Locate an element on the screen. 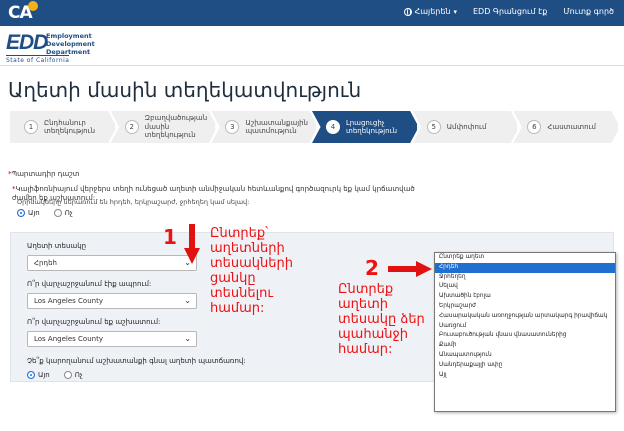 This screenshot has height=431, width=624. dropdown-option: Այլ is located at coordinates (525, 376).